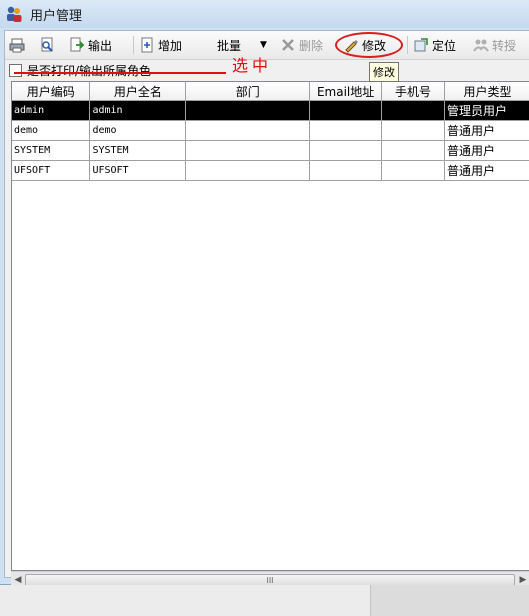 Image resolution: width=529 pixels, height=616 pixels. Describe the element at coordinates (421, 45) in the screenshot. I see `locate-icon` at that location.